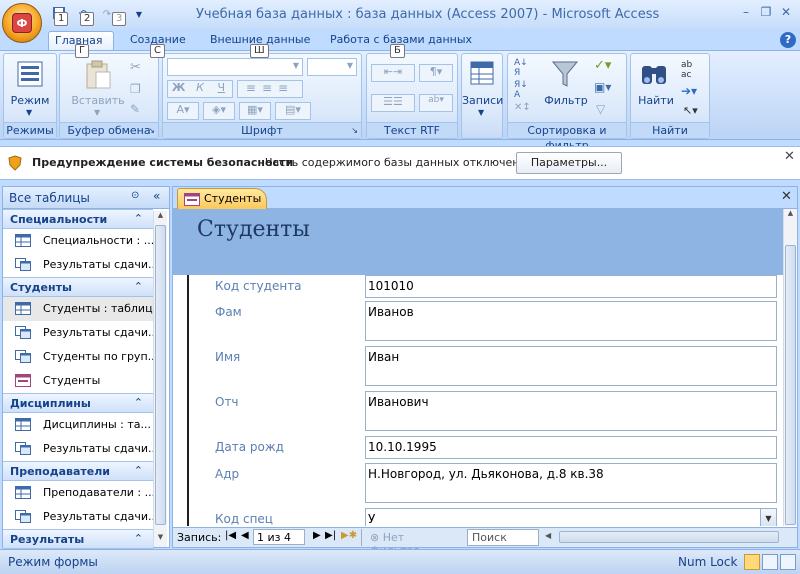 This screenshot has height=574, width=800. What do you see at coordinates (270, 89) in the screenshot?
I see `align-buttons: ≡≡≡` at bounding box center [270, 89].